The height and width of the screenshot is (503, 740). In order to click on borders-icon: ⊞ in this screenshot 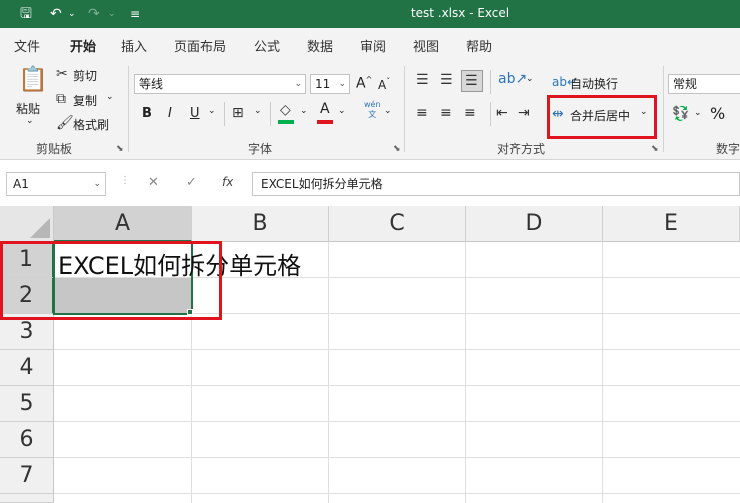, I will do `click(238, 113)`.